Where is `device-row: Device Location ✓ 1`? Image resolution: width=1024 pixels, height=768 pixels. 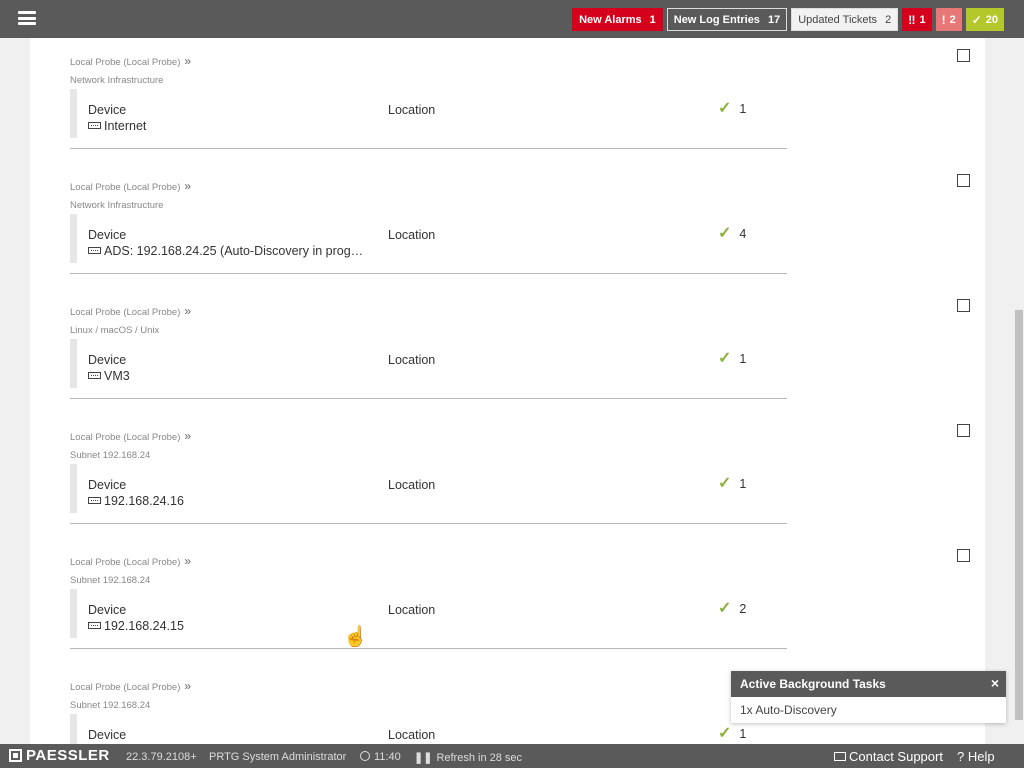
device-row: Device Location ✓ 1 is located at coordinates (428, 729).